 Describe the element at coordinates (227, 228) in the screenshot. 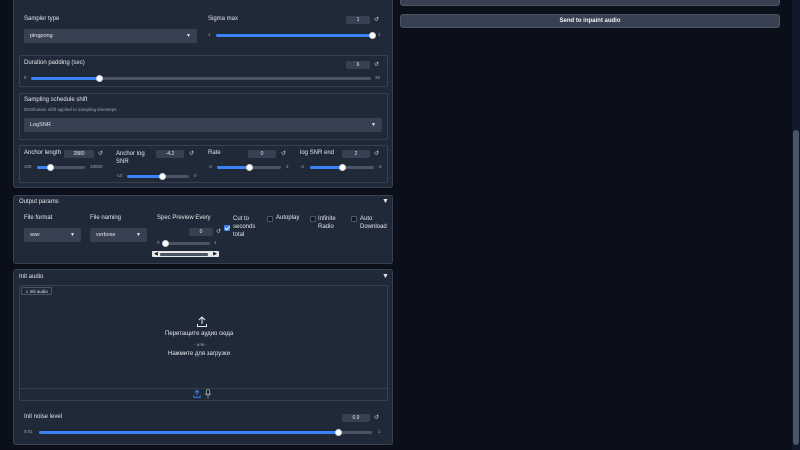

I see `cut-to-seconds-checkbox` at that location.